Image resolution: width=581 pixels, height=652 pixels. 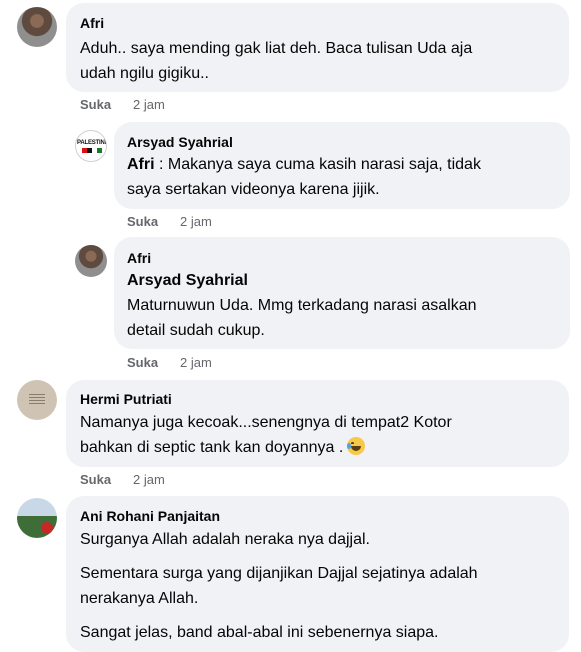 What do you see at coordinates (47, 528) in the screenshot?
I see `avatar-detail` at bounding box center [47, 528].